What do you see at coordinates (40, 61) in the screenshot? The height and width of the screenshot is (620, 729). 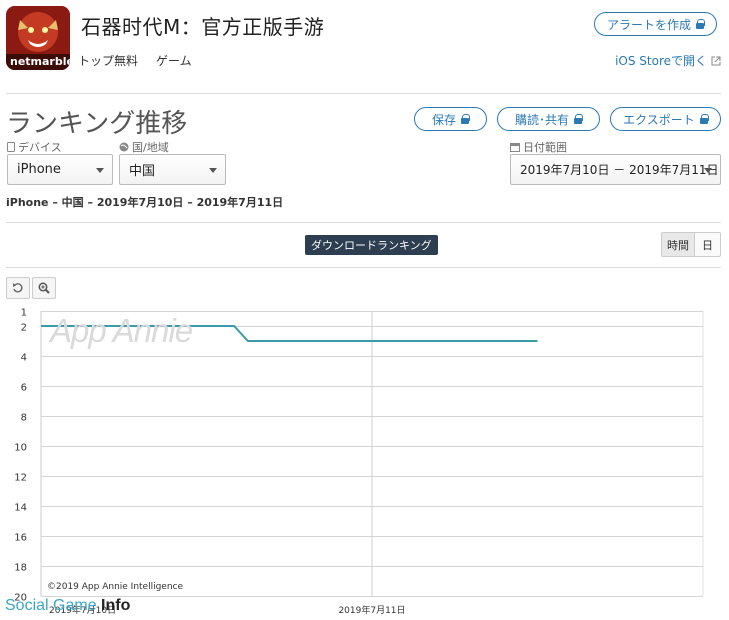 I see `publisher-logo-text: netmarble` at bounding box center [40, 61].